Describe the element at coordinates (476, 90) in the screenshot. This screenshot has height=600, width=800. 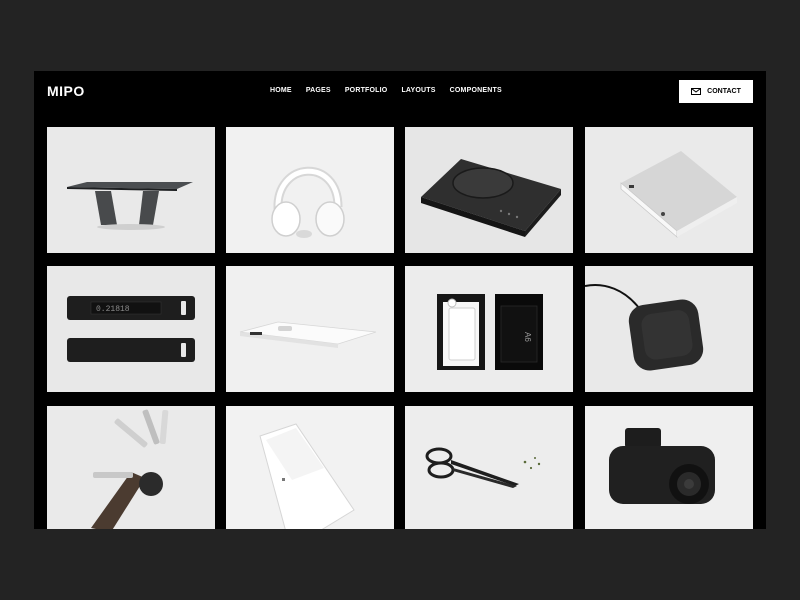
I see `nav-components: COMPONENTS` at that location.